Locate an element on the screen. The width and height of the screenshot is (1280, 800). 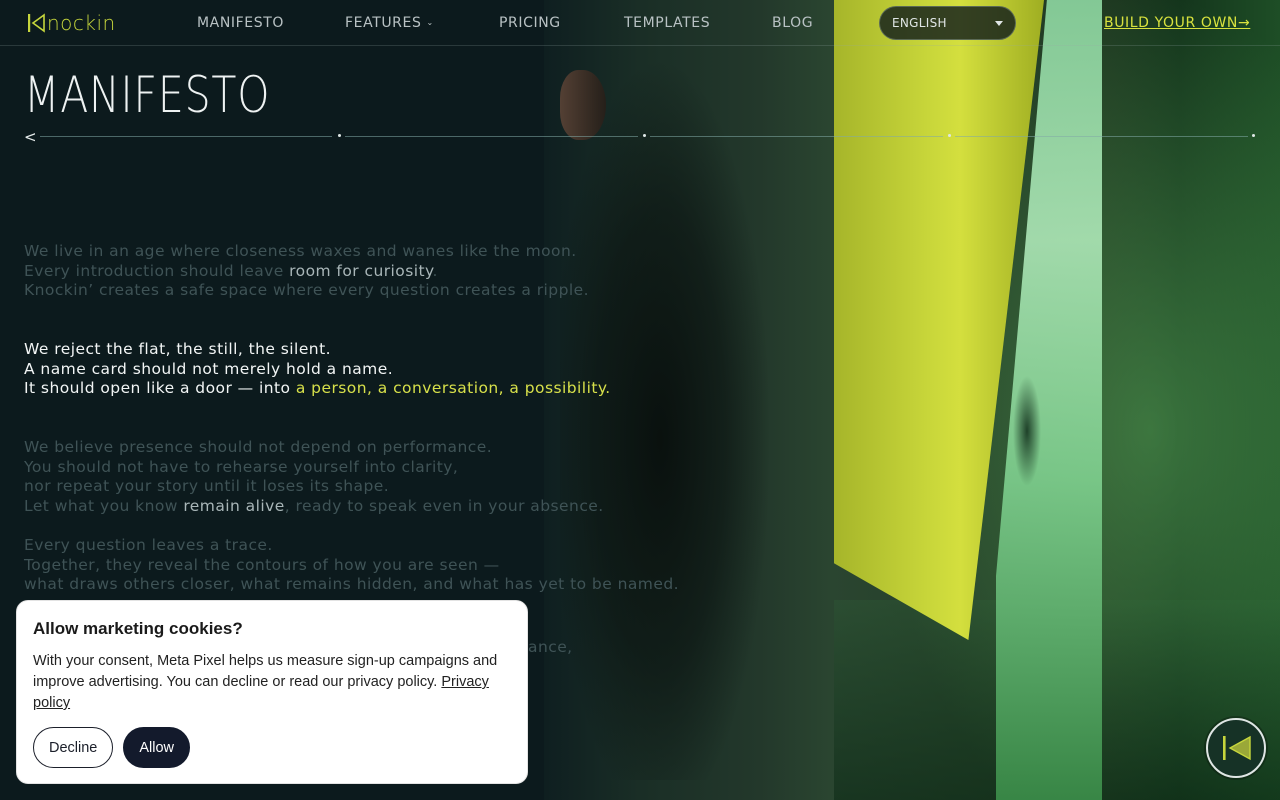
stanza-text: Every introduction should leave is located at coordinates (157, 270).